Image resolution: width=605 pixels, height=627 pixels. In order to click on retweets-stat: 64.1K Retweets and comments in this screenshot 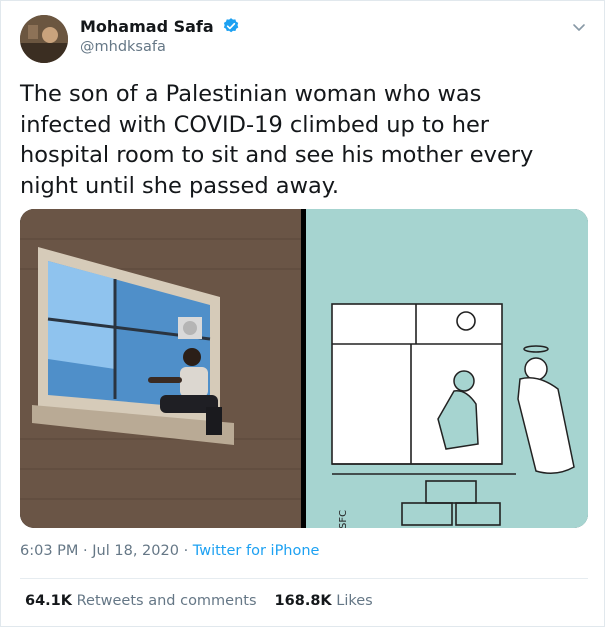, I will do `click(141, 601)`.